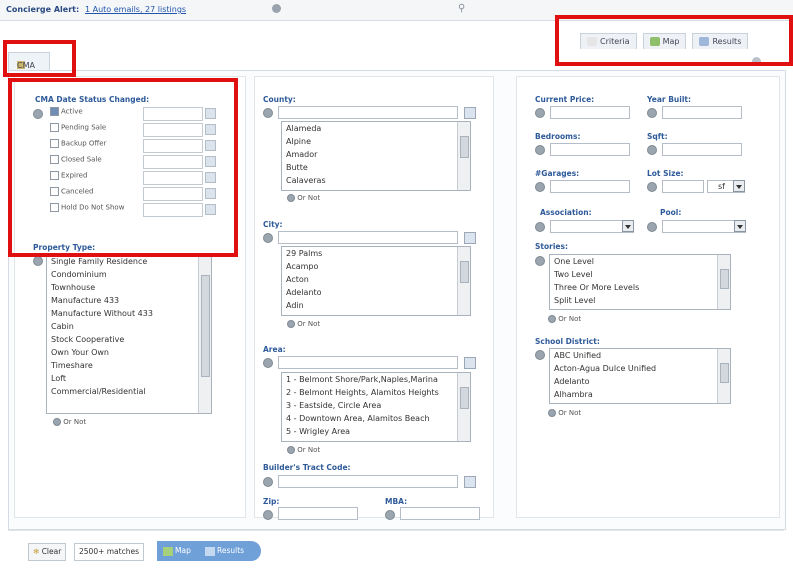 The image size is (793, 573). Describe the element at coordinates (652, 113) in the screenshot. I see `year-built-radio` at that location.